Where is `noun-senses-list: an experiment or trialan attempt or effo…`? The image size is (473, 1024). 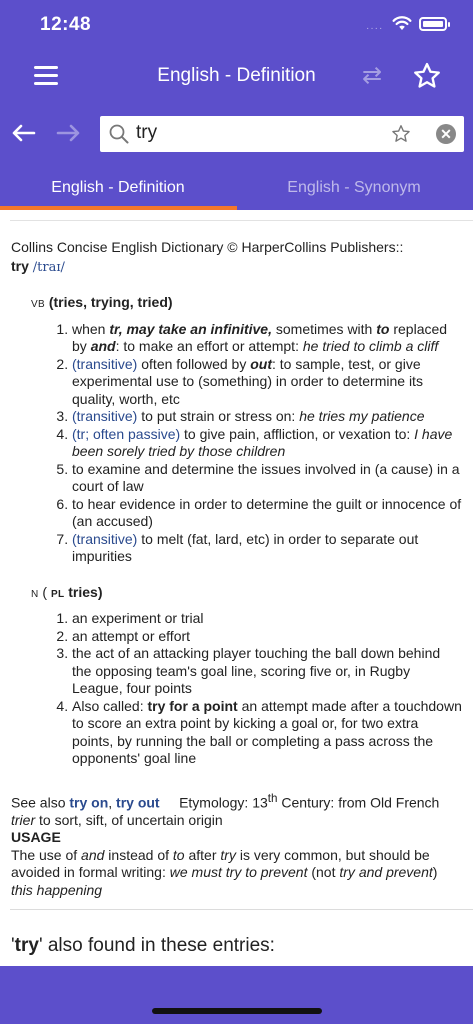
noun-senses-list: an experiment or trialan attempt or effo… is located at coordinates (267, 689).